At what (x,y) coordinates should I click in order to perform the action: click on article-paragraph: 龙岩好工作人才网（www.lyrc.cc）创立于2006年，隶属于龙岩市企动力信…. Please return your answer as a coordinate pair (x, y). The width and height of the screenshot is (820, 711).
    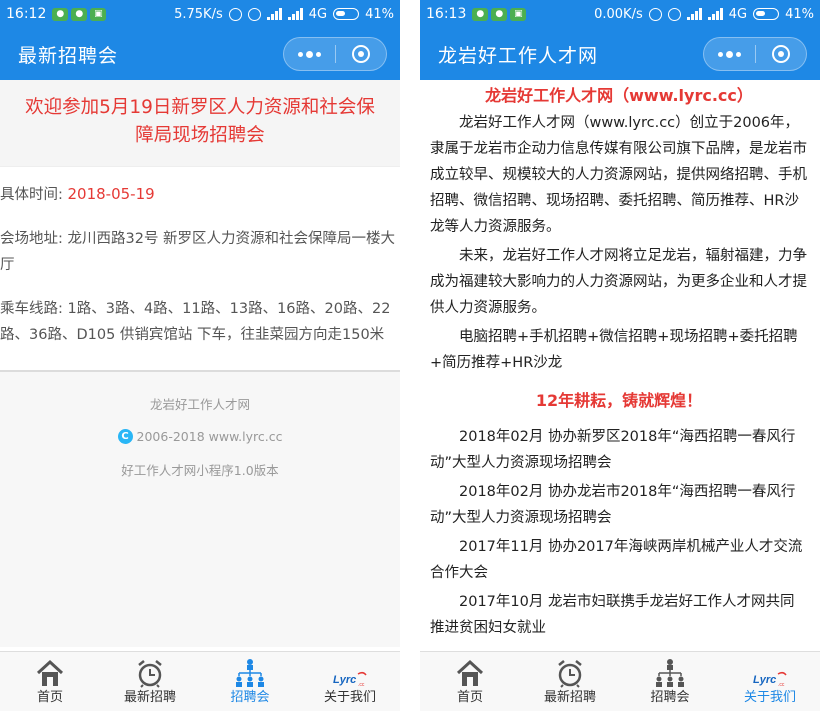
    Looking at the image, I should click on (618, 175).